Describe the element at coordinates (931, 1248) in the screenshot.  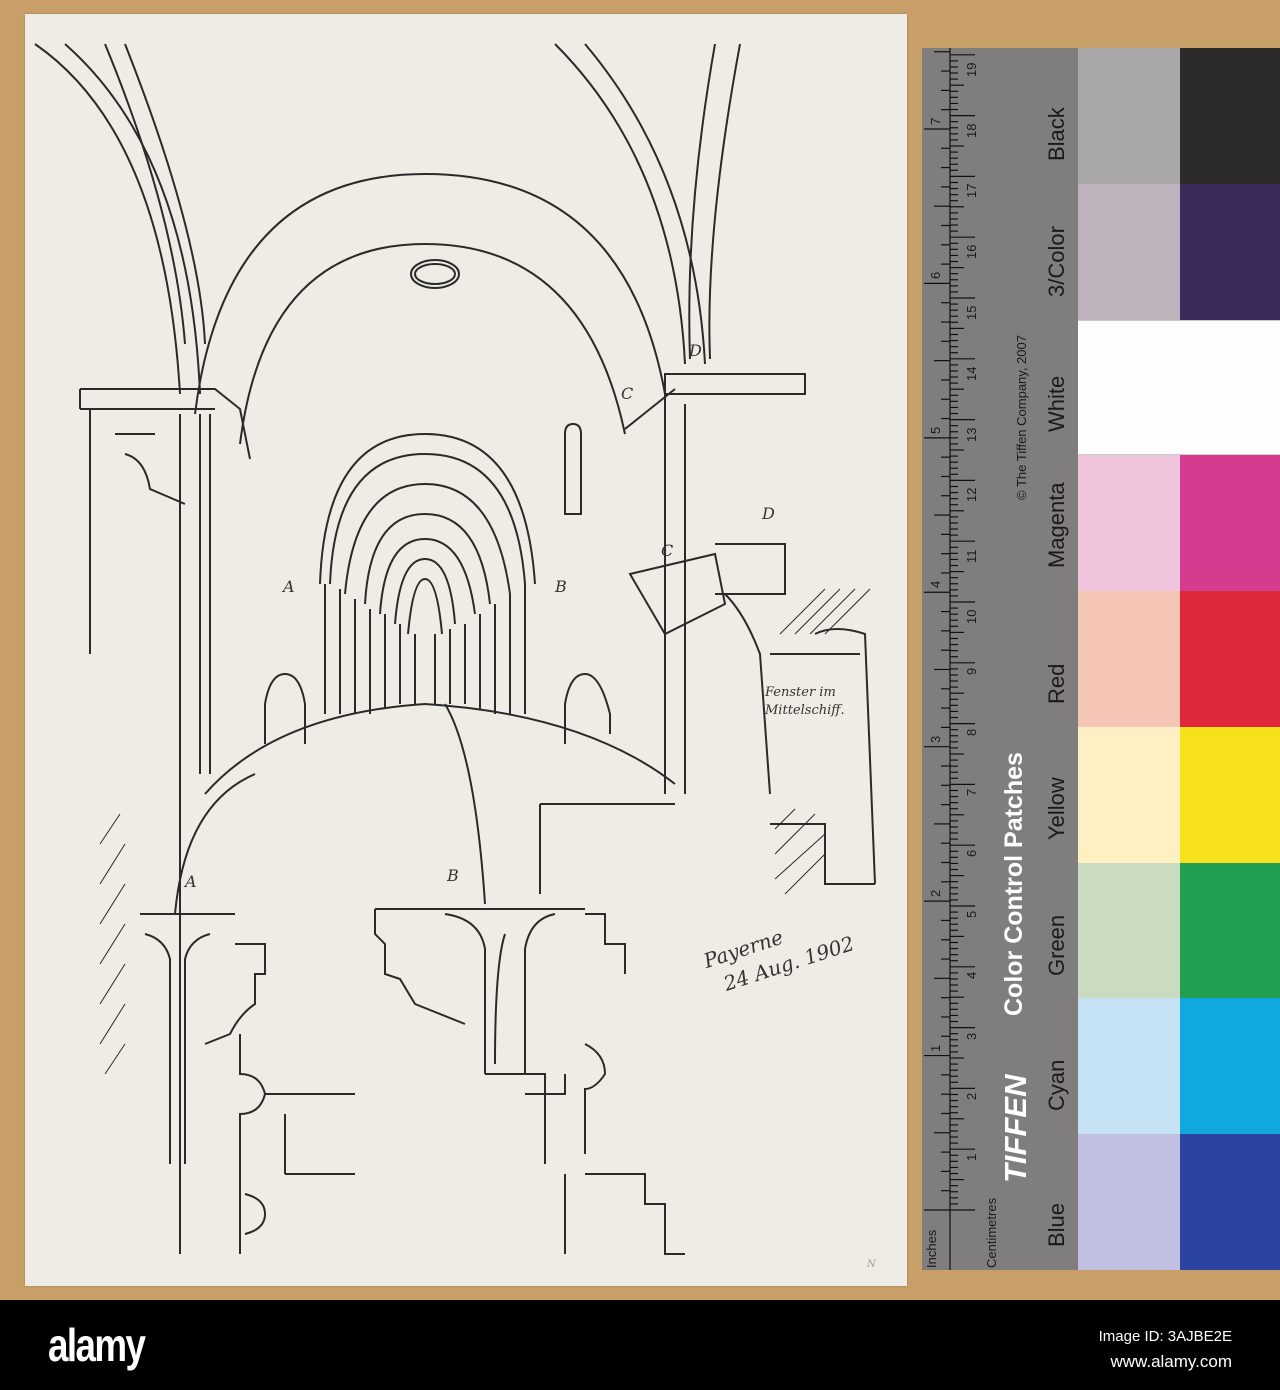
I see `inches-label: Inches` at that location.